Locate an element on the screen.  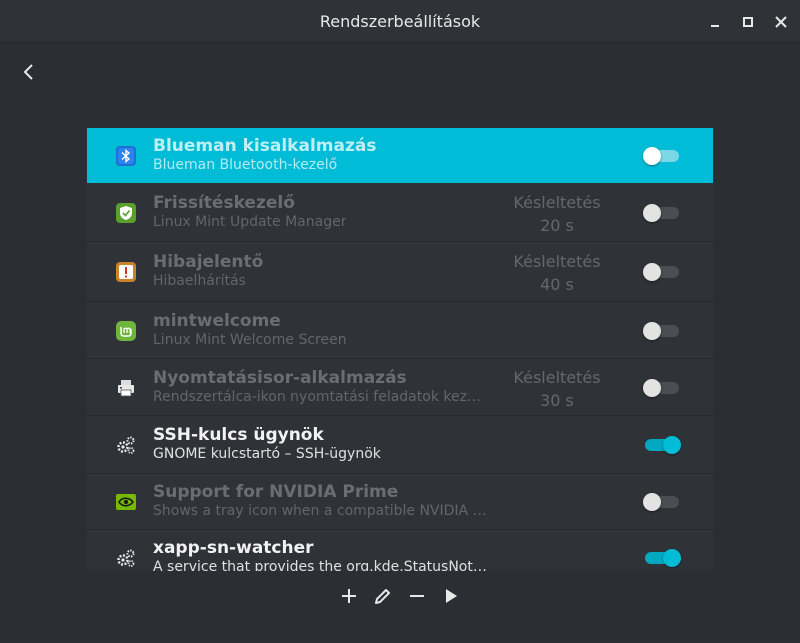
app-name: Support for NVIDIA Prime is located at coordinates (276, 492).